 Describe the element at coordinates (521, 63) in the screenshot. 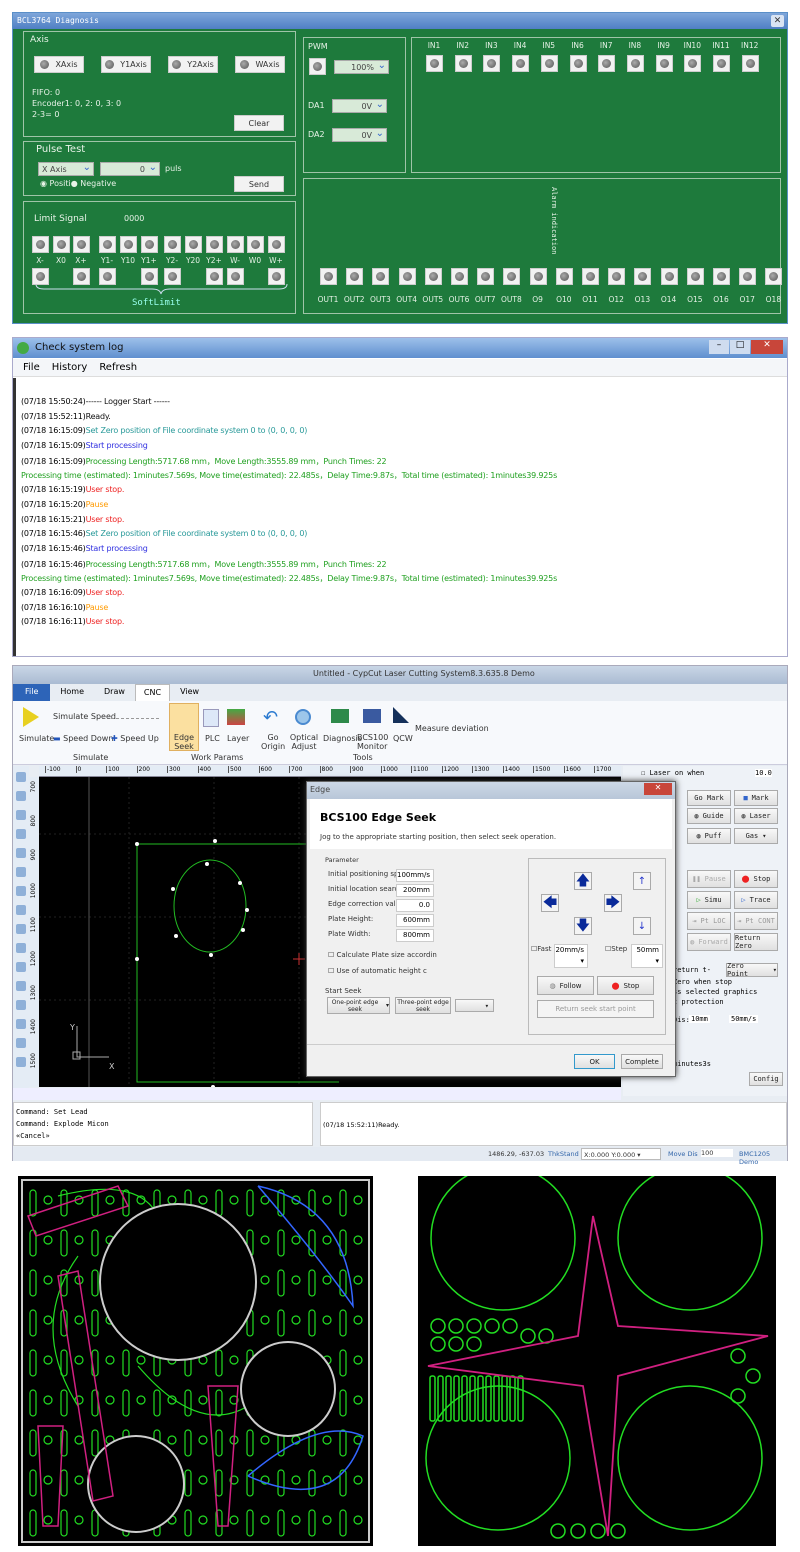

I see `input-led-in4` at that location.